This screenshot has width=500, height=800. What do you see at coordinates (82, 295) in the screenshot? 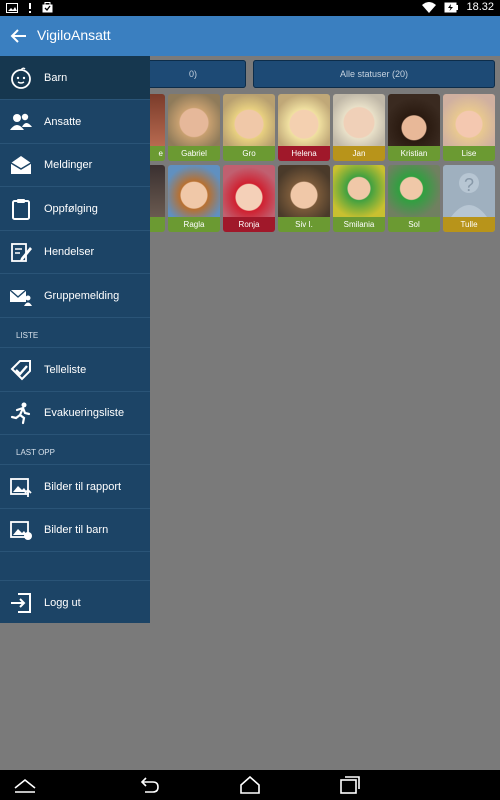
I see `drawer-item-label: Gruppemelding` at bounding box center [82, 295].